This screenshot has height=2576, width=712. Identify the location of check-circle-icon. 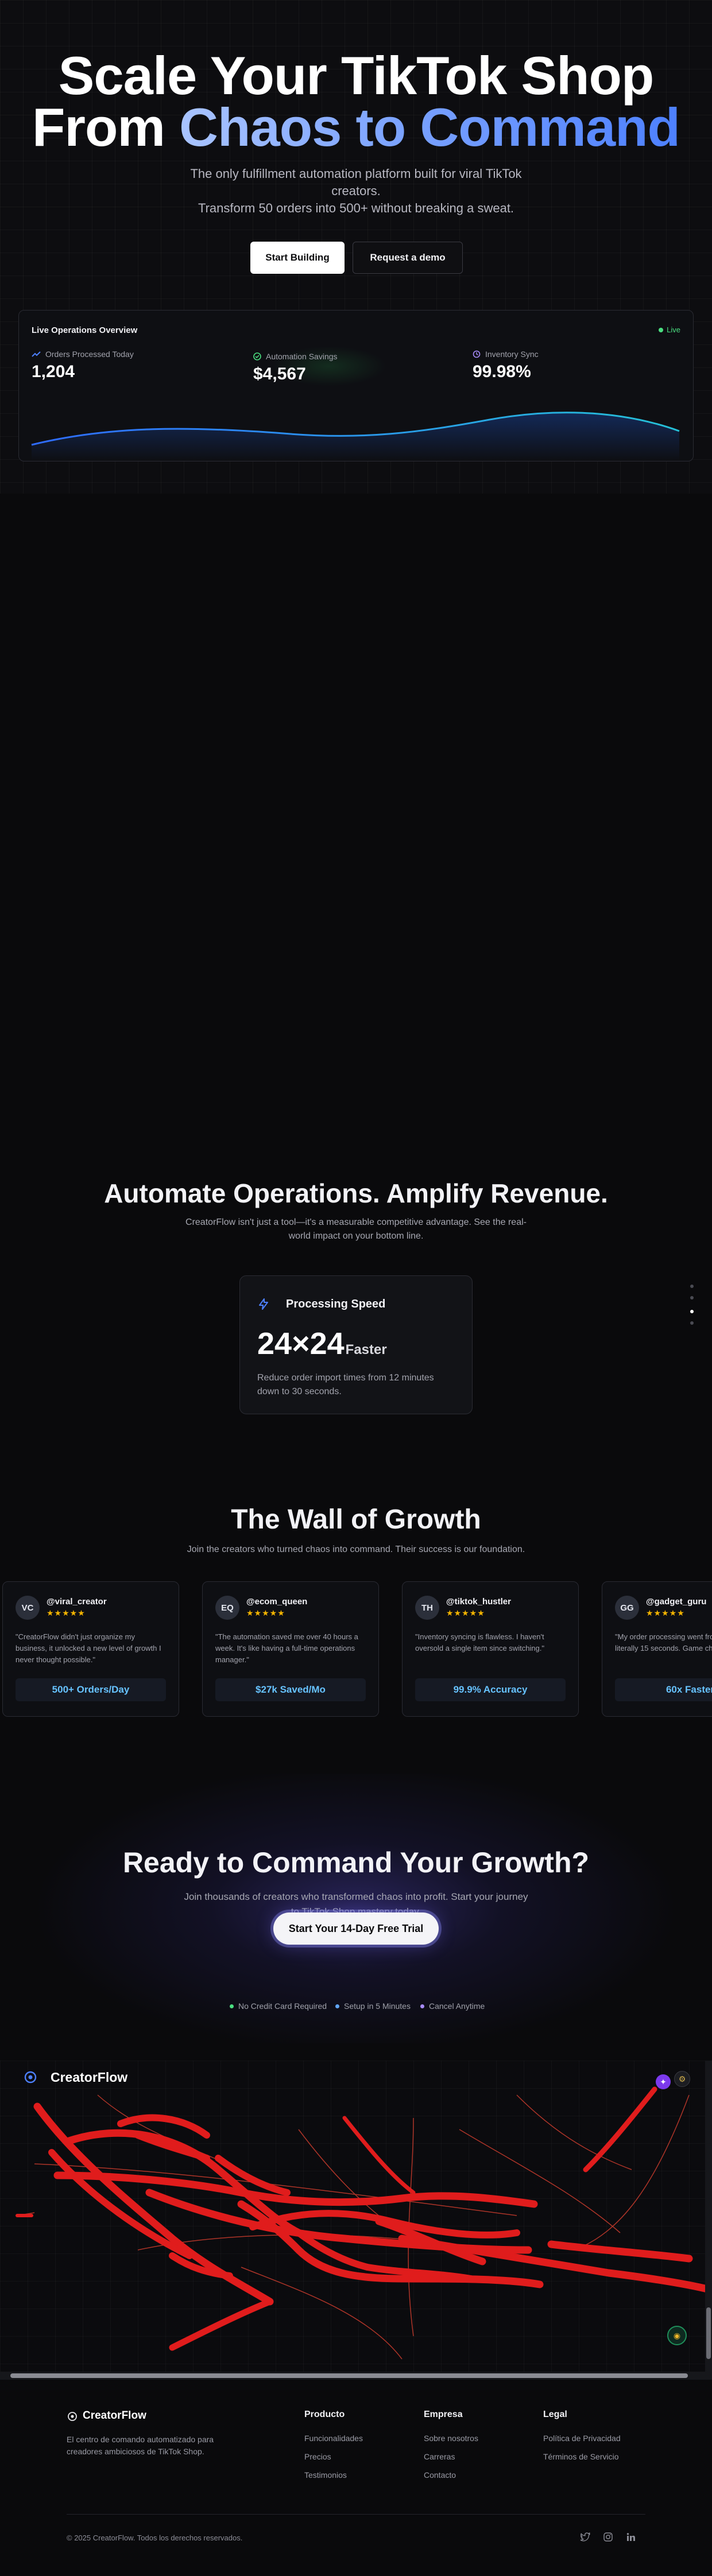
(257, 356).